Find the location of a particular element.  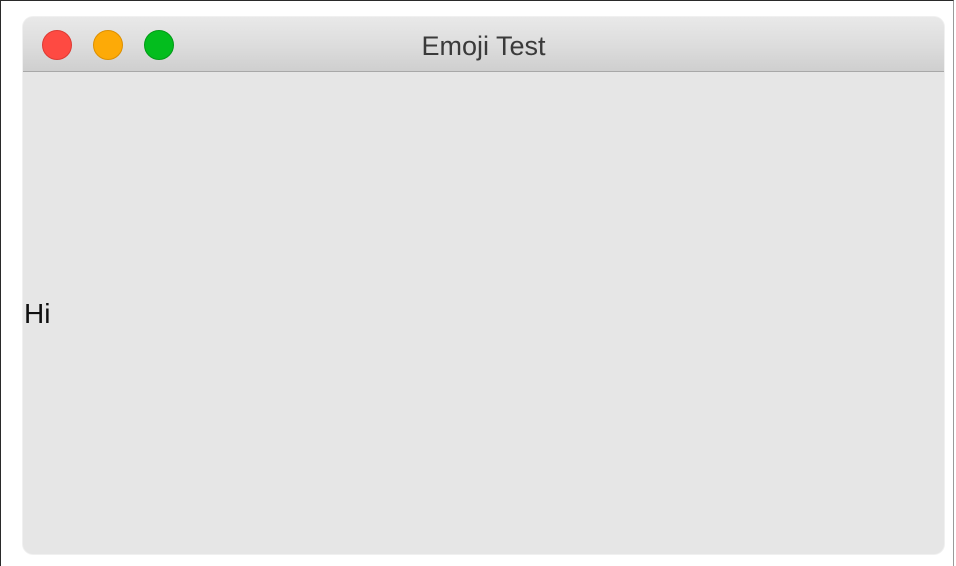

title-bar: Emoji Test is located at coordinates (483, 44).